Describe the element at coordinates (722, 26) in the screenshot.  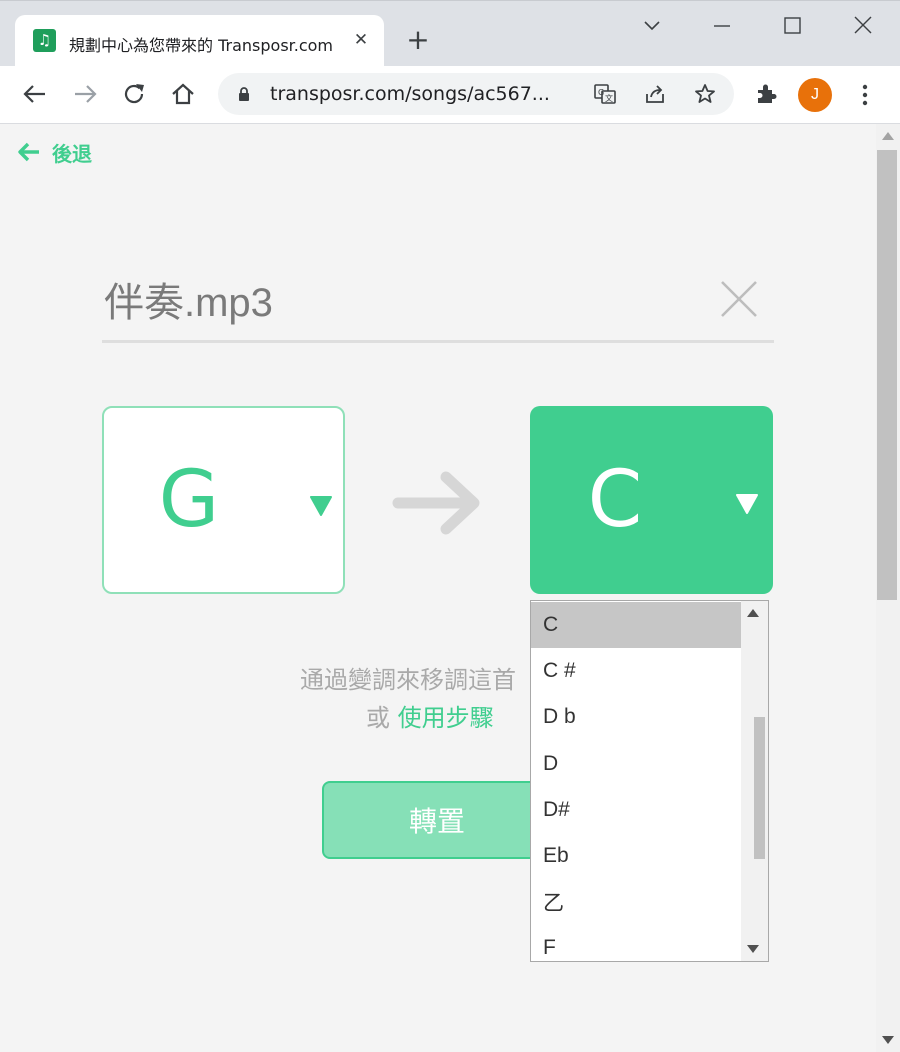
I see `minimize-icon` at that location.